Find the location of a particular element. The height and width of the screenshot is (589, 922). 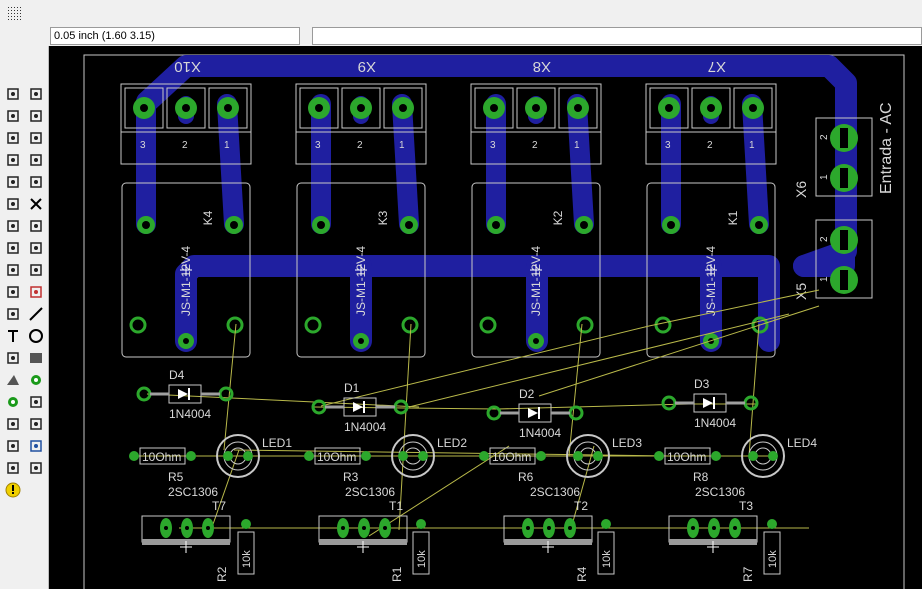

rect-icon is located at coordinates (36, 358).